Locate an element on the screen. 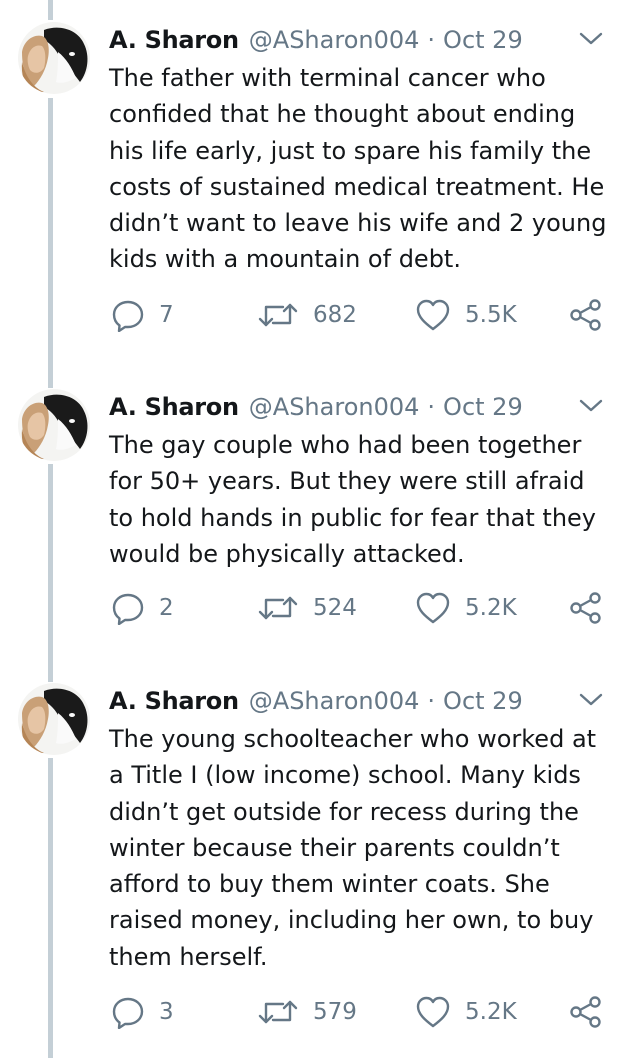 This screenshot has height=1058, width=624. retweet-count: 682 is located at coordinates (335, 315).